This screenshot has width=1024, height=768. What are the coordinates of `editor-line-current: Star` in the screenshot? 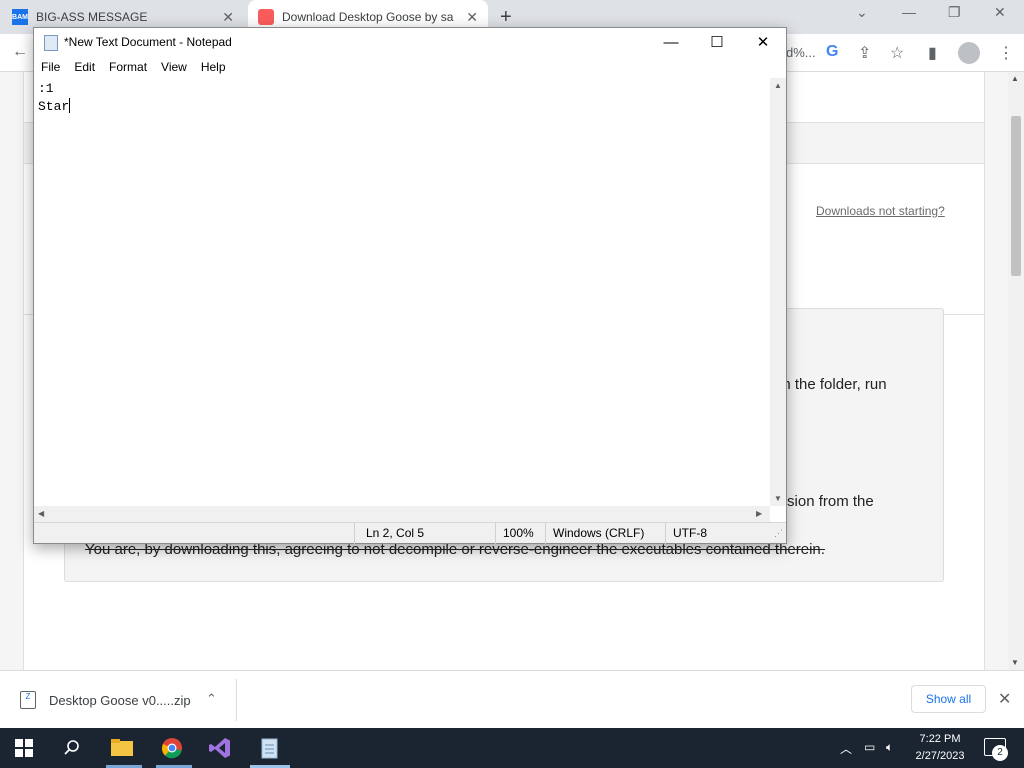 It's located at (402, 107).